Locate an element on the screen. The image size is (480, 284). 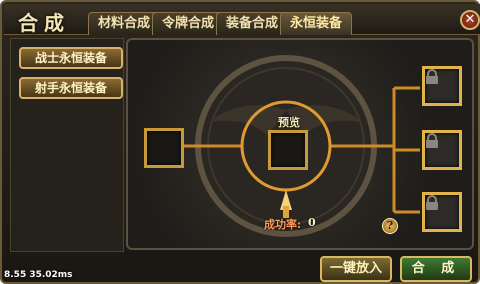
preview-slot is located at coordinates (288, 150).